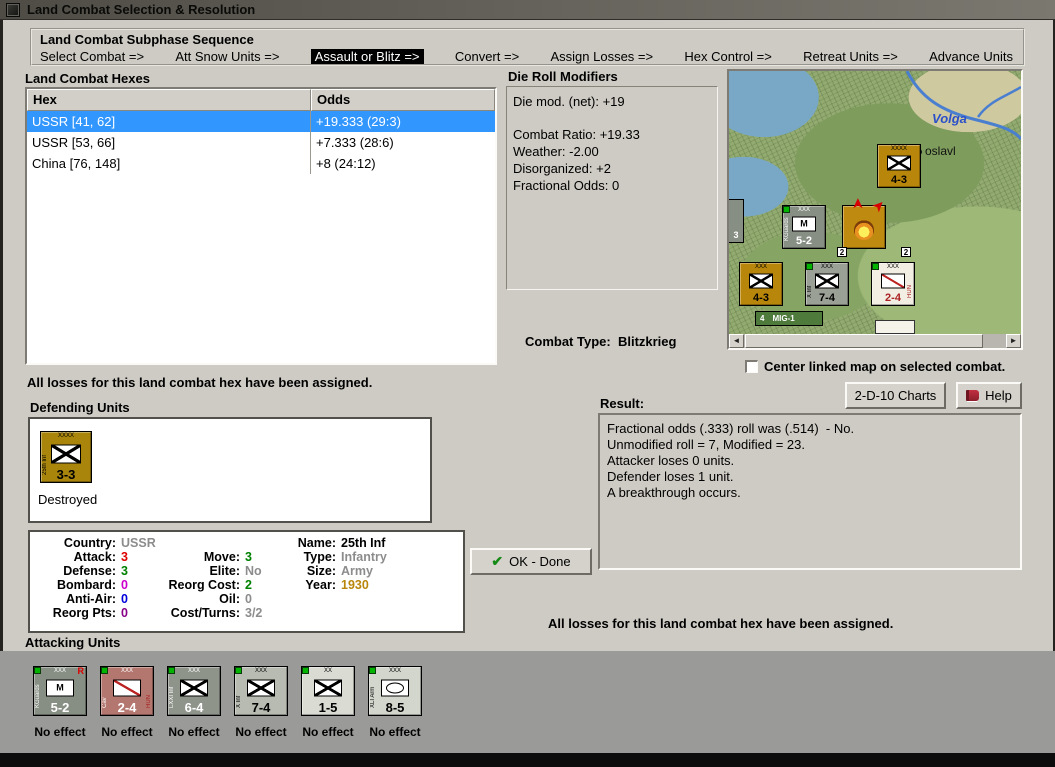 Image resolution: width=1055 pixels, height=767 pixels. I want to click on map-air-unit-counter: 4 MIG-1, so click(789, 318).